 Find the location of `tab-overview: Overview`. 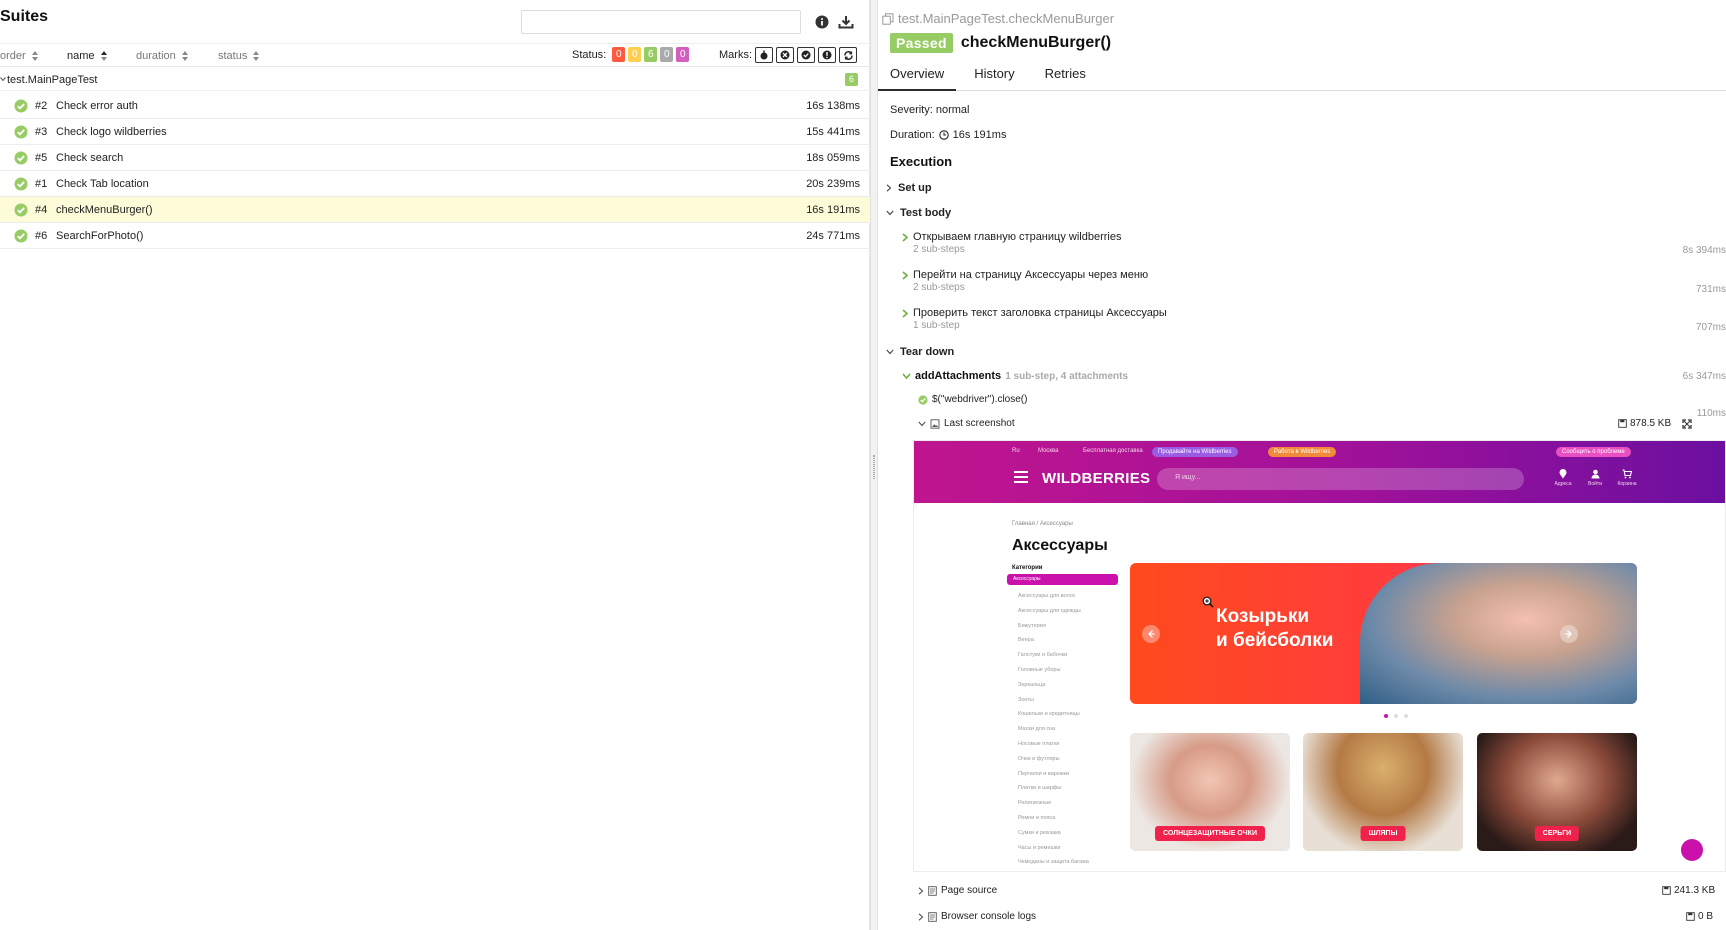

tab-overview: Overview is located at coordinates (917, 76).